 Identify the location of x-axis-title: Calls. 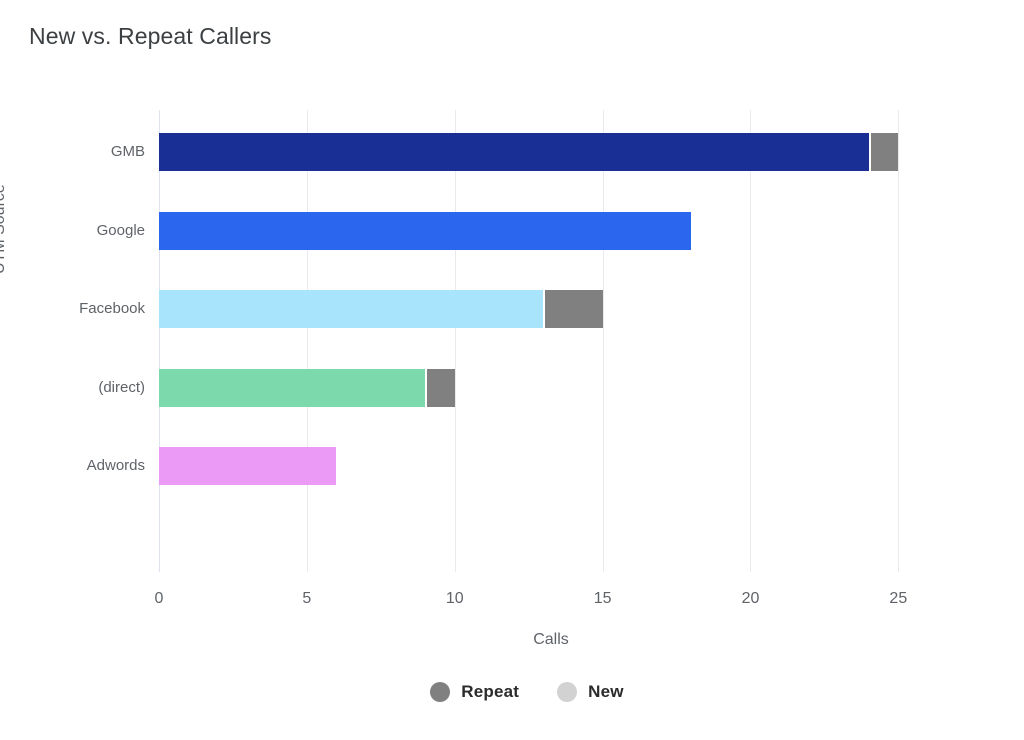
(551, 639).